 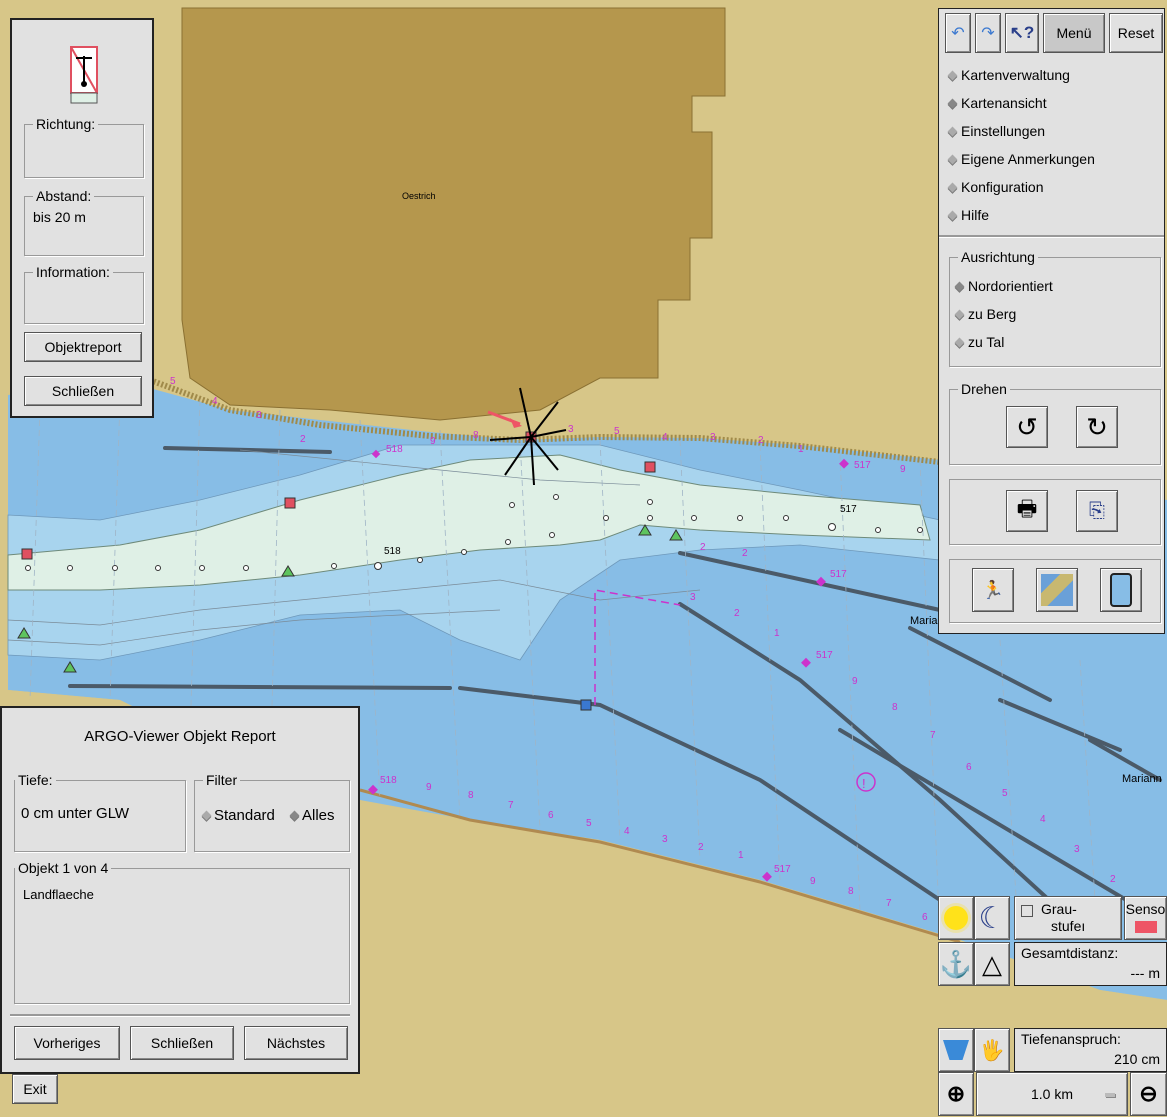 I want to click on graustufen-label-2: stufeı, so click(x=1068, y=926).